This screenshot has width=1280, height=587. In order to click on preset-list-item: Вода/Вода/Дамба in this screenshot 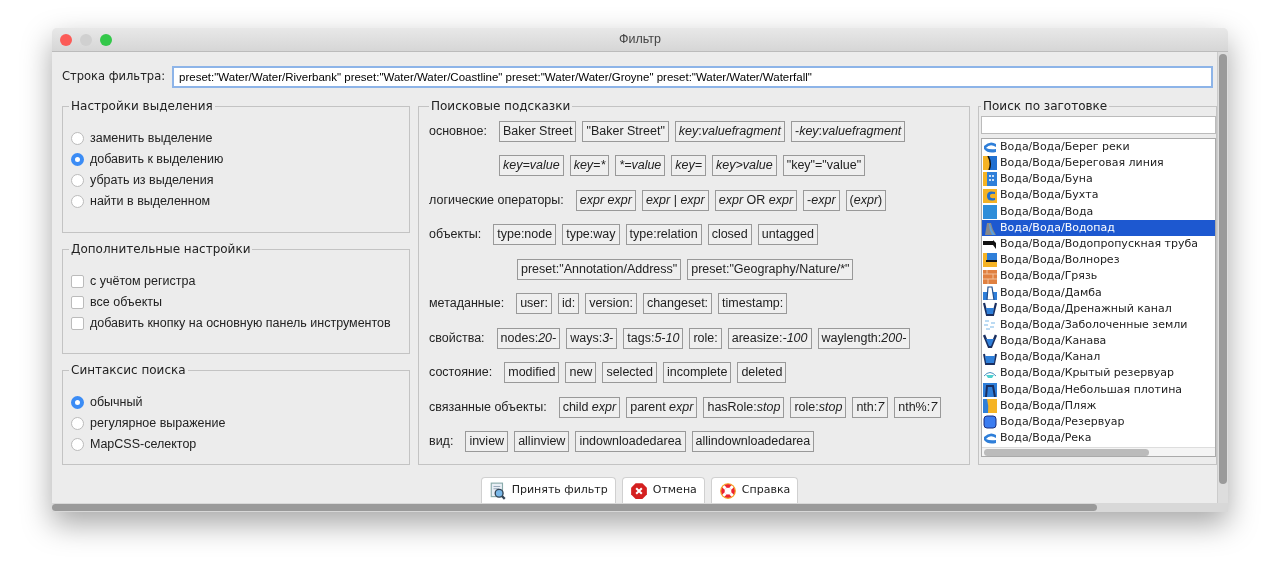, I will do `click(1098, 292)`.